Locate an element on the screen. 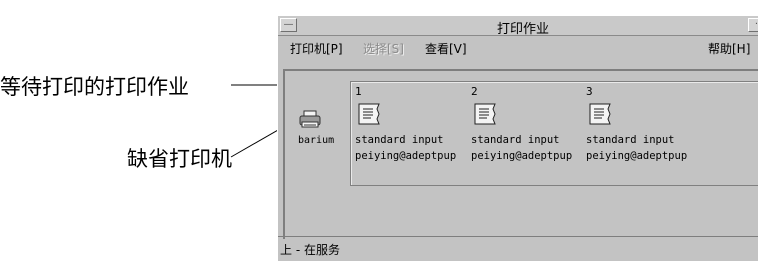 The height and width of the screenshot is (262, 758). title-bar: — 打印作业 · is located at coordinates (518, 26).